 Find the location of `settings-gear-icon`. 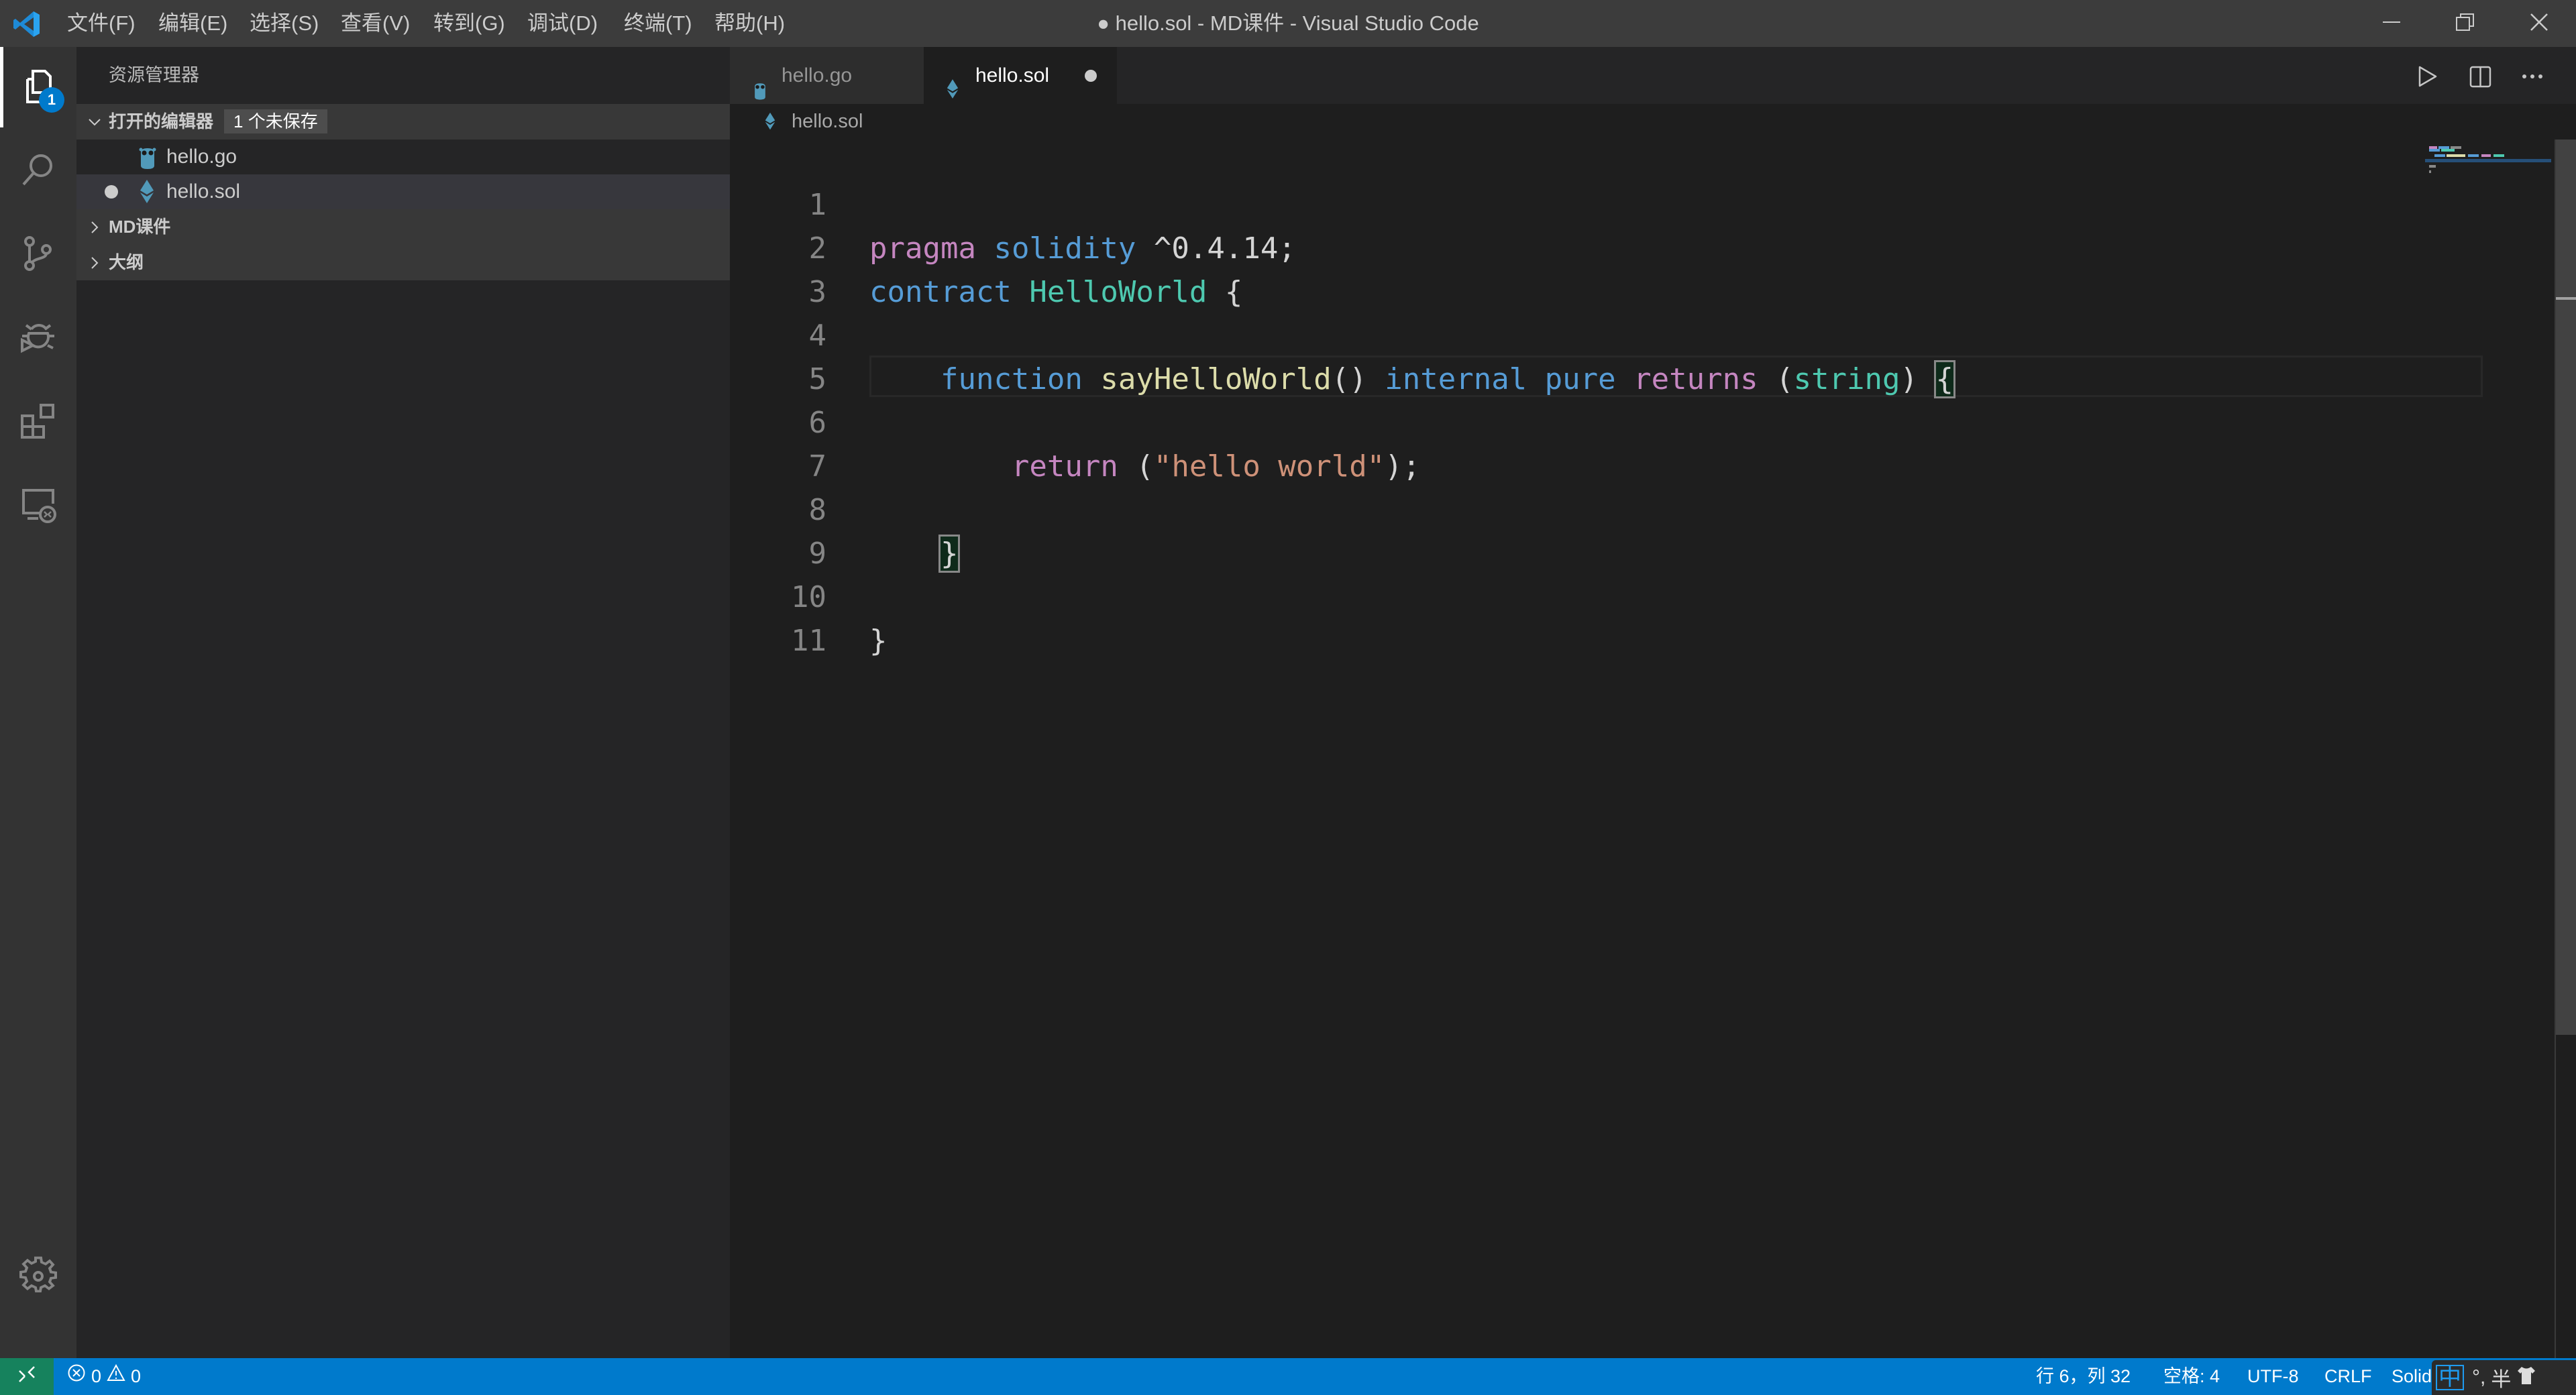

settings-gear-icon is located at coordinates (38, 1278).